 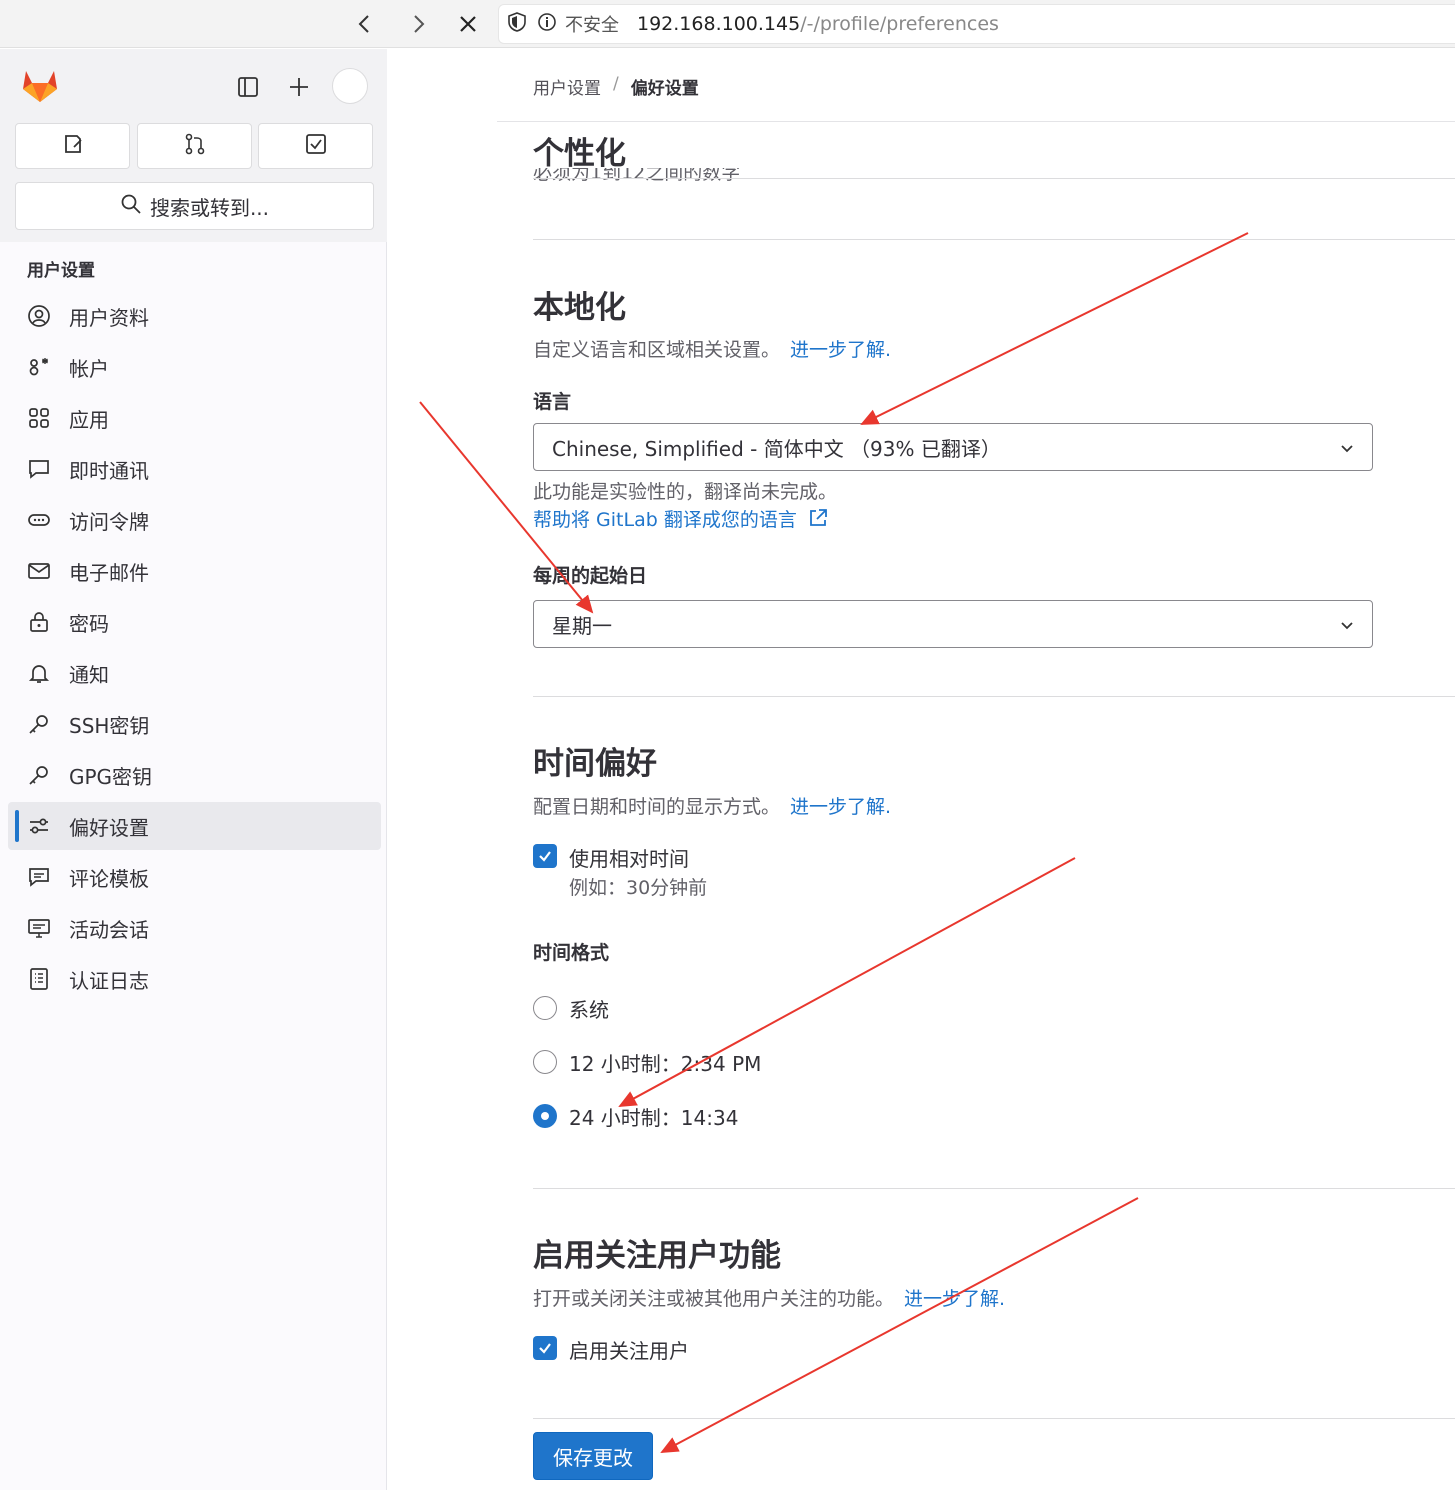 What do you see at coordinates (545, 1348) in the screenshot?
I see `enable-follow-checkbox` at bounding box center [545, 1348].